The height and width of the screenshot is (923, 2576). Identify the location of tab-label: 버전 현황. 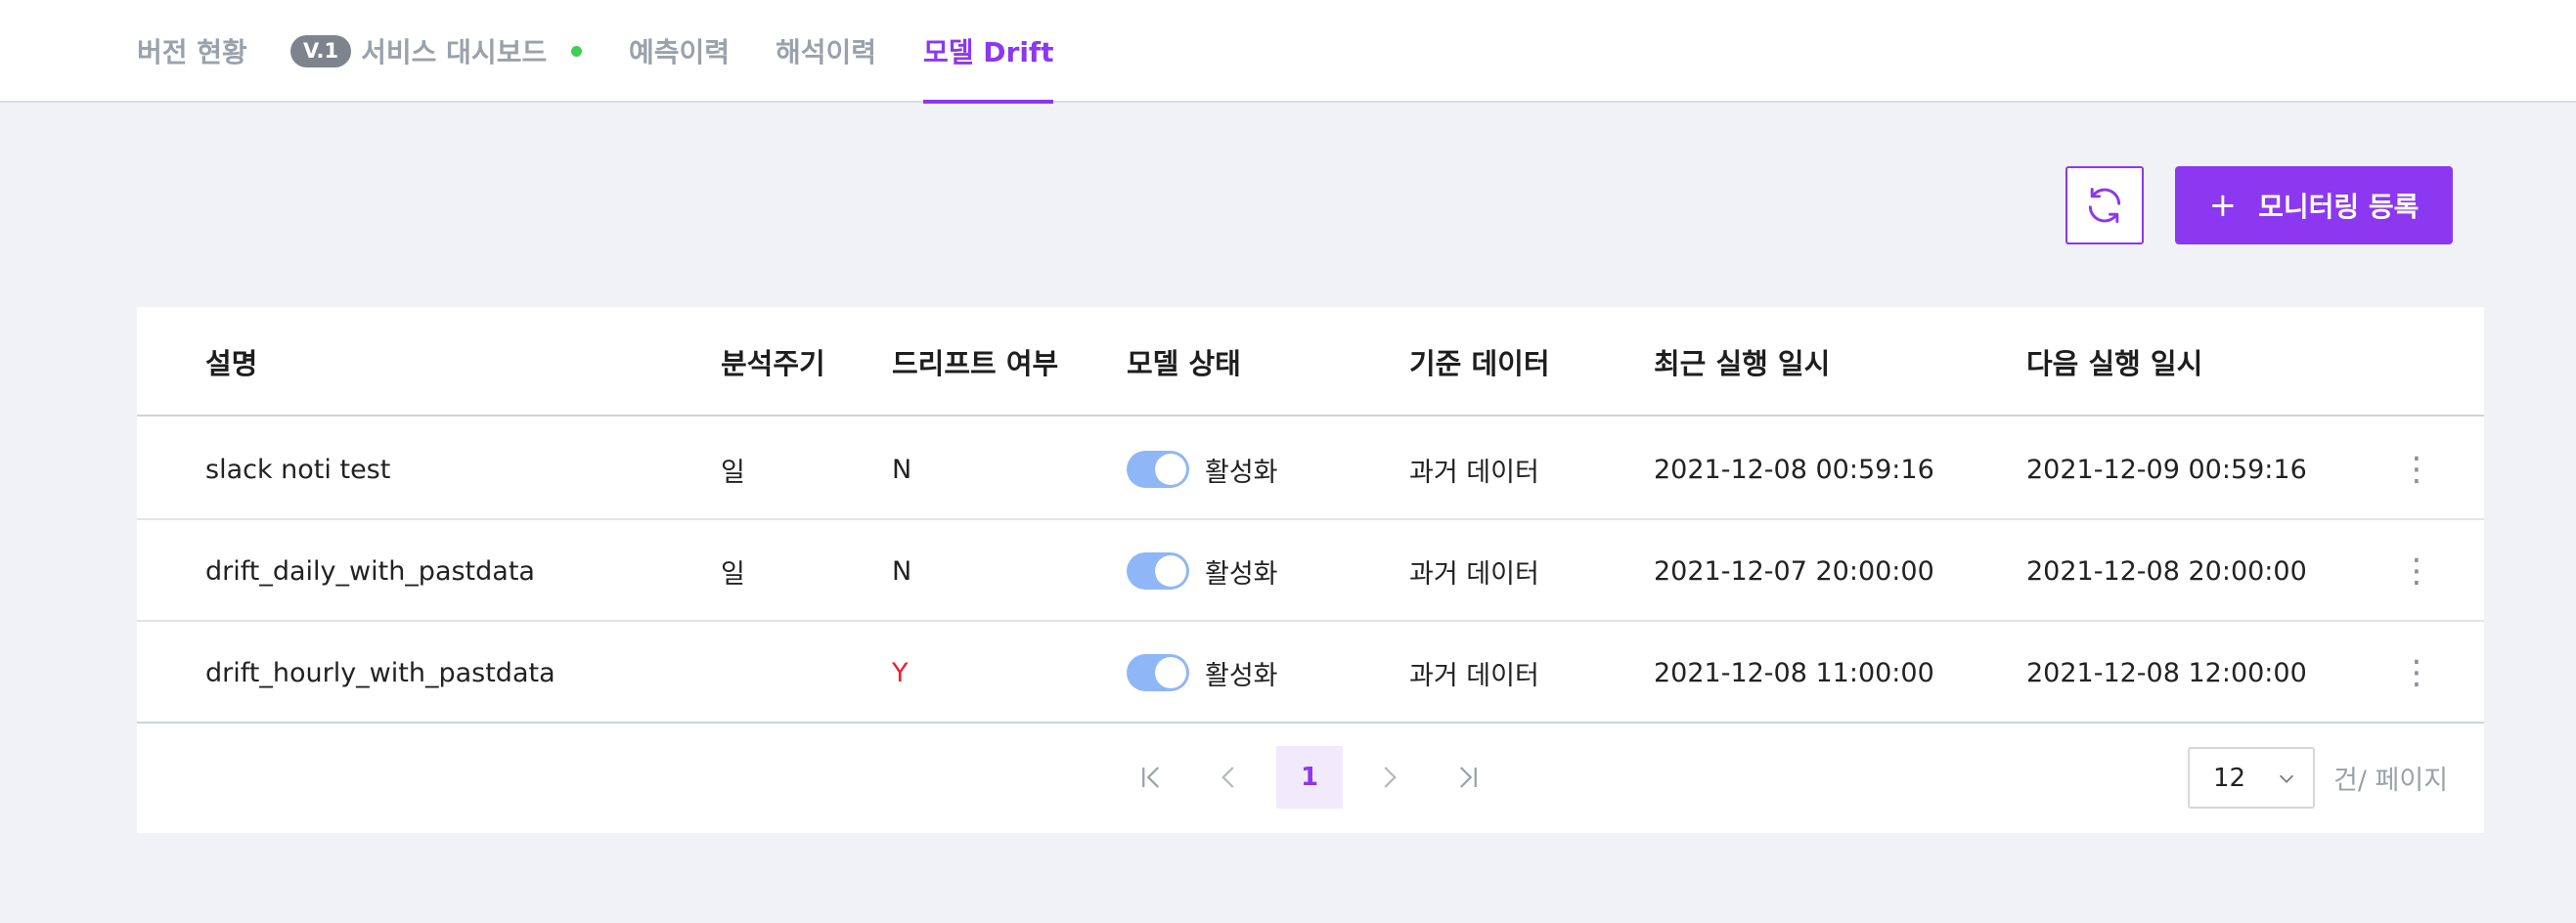
(192, 52).